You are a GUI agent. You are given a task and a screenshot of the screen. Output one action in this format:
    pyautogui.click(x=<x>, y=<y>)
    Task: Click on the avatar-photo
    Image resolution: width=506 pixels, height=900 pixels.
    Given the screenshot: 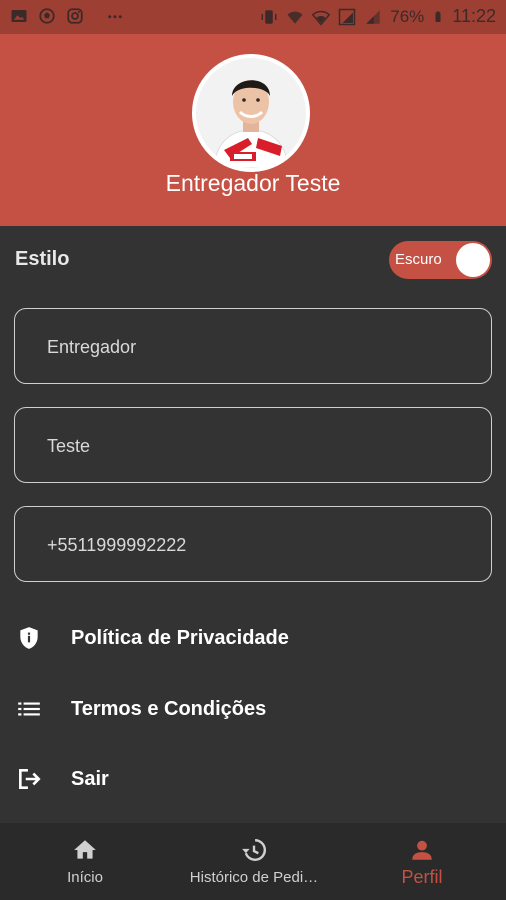 What is the action you would take?
    pyautogui.click(x=251, y=113)
    